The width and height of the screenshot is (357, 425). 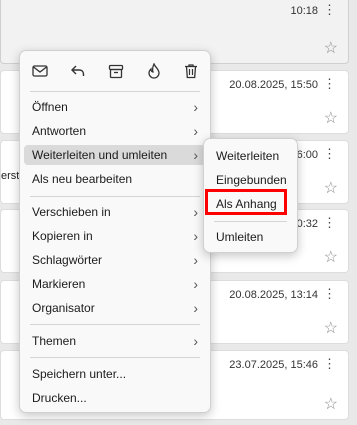 I want to click on message-date: 6:00, so click(x=307, y=155).